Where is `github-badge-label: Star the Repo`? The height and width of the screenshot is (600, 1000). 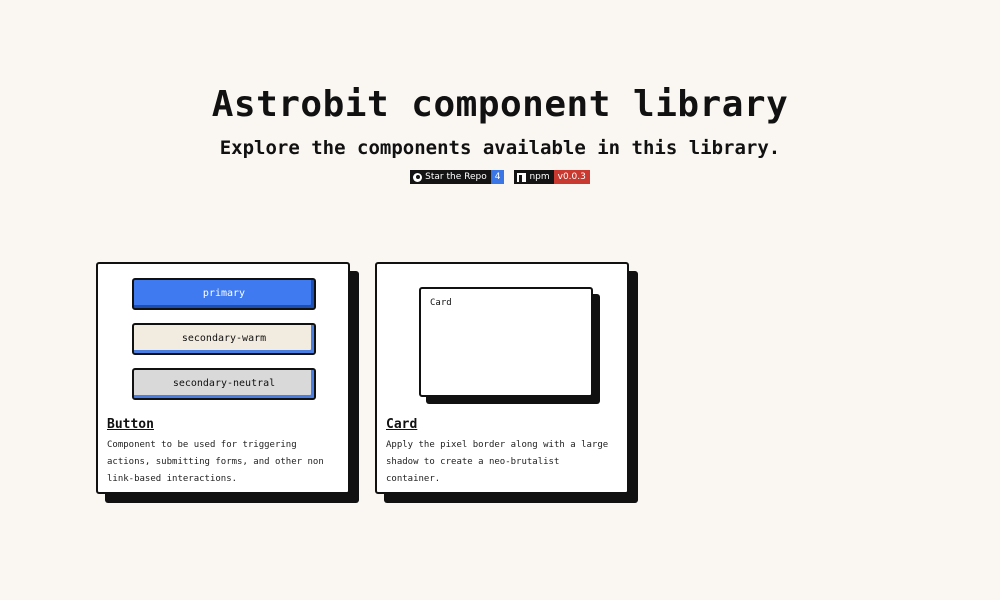 github-badge-label: Star the Repo is located at coordinates (456, 177).